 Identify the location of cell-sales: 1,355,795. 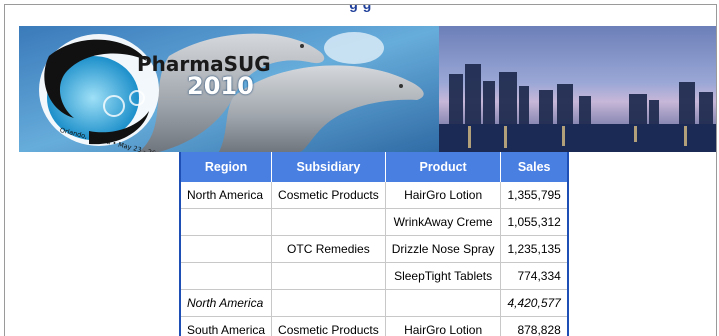
(534, 195).